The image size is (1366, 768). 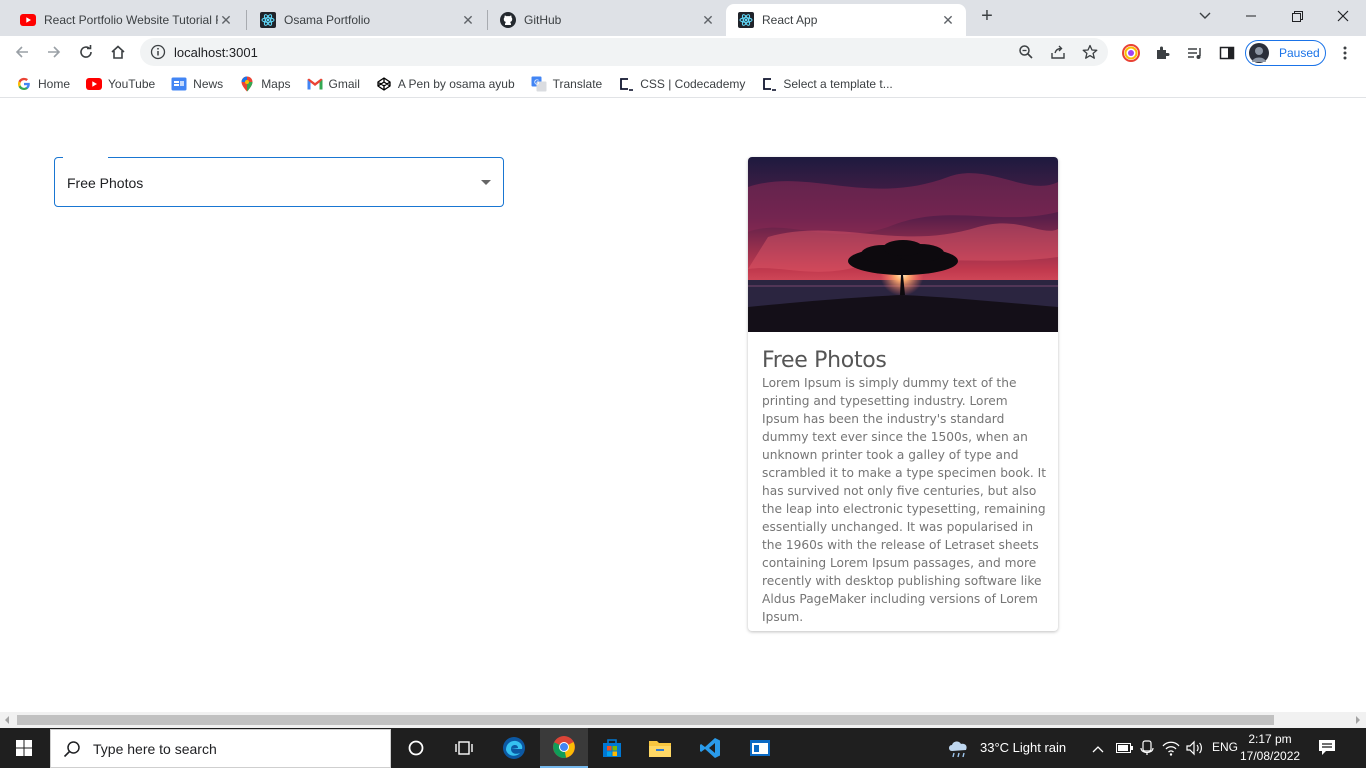 What do you see at coordinates (1026, 52) in the screenshot?
I see `zoom-icon` at bounding box center [1026, 52].